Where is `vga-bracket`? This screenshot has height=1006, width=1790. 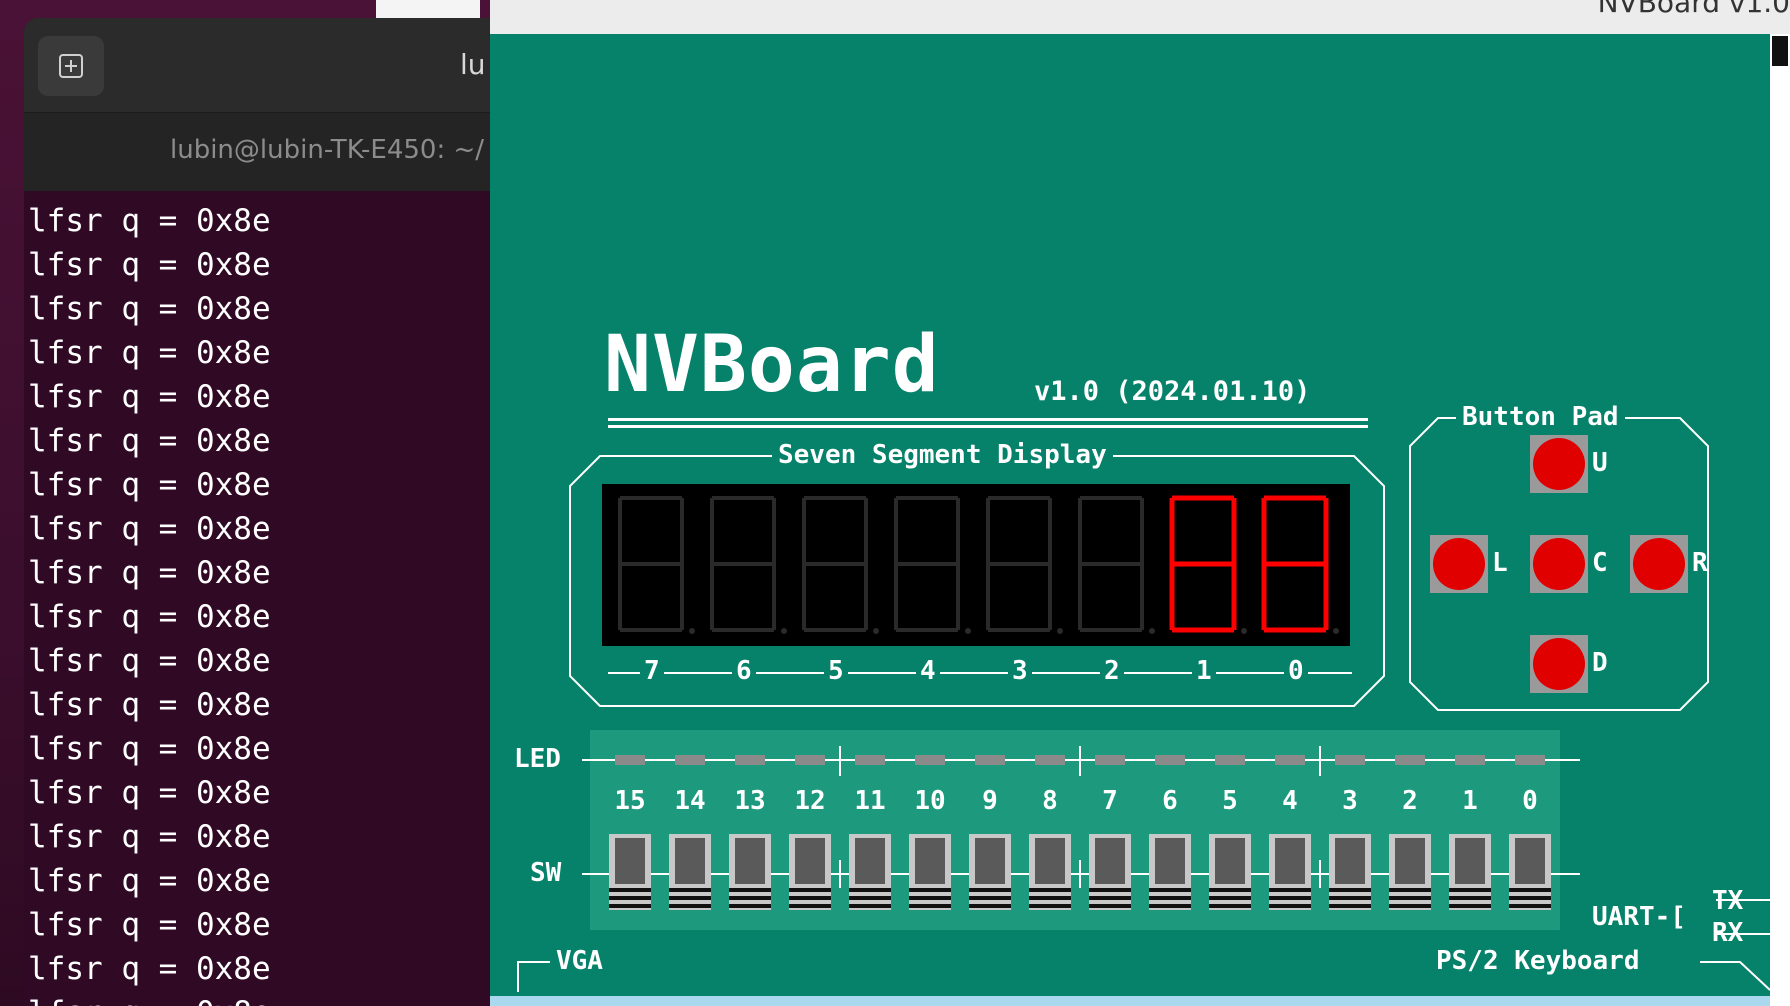 vga-bracket is located at coordinates (533, 976).